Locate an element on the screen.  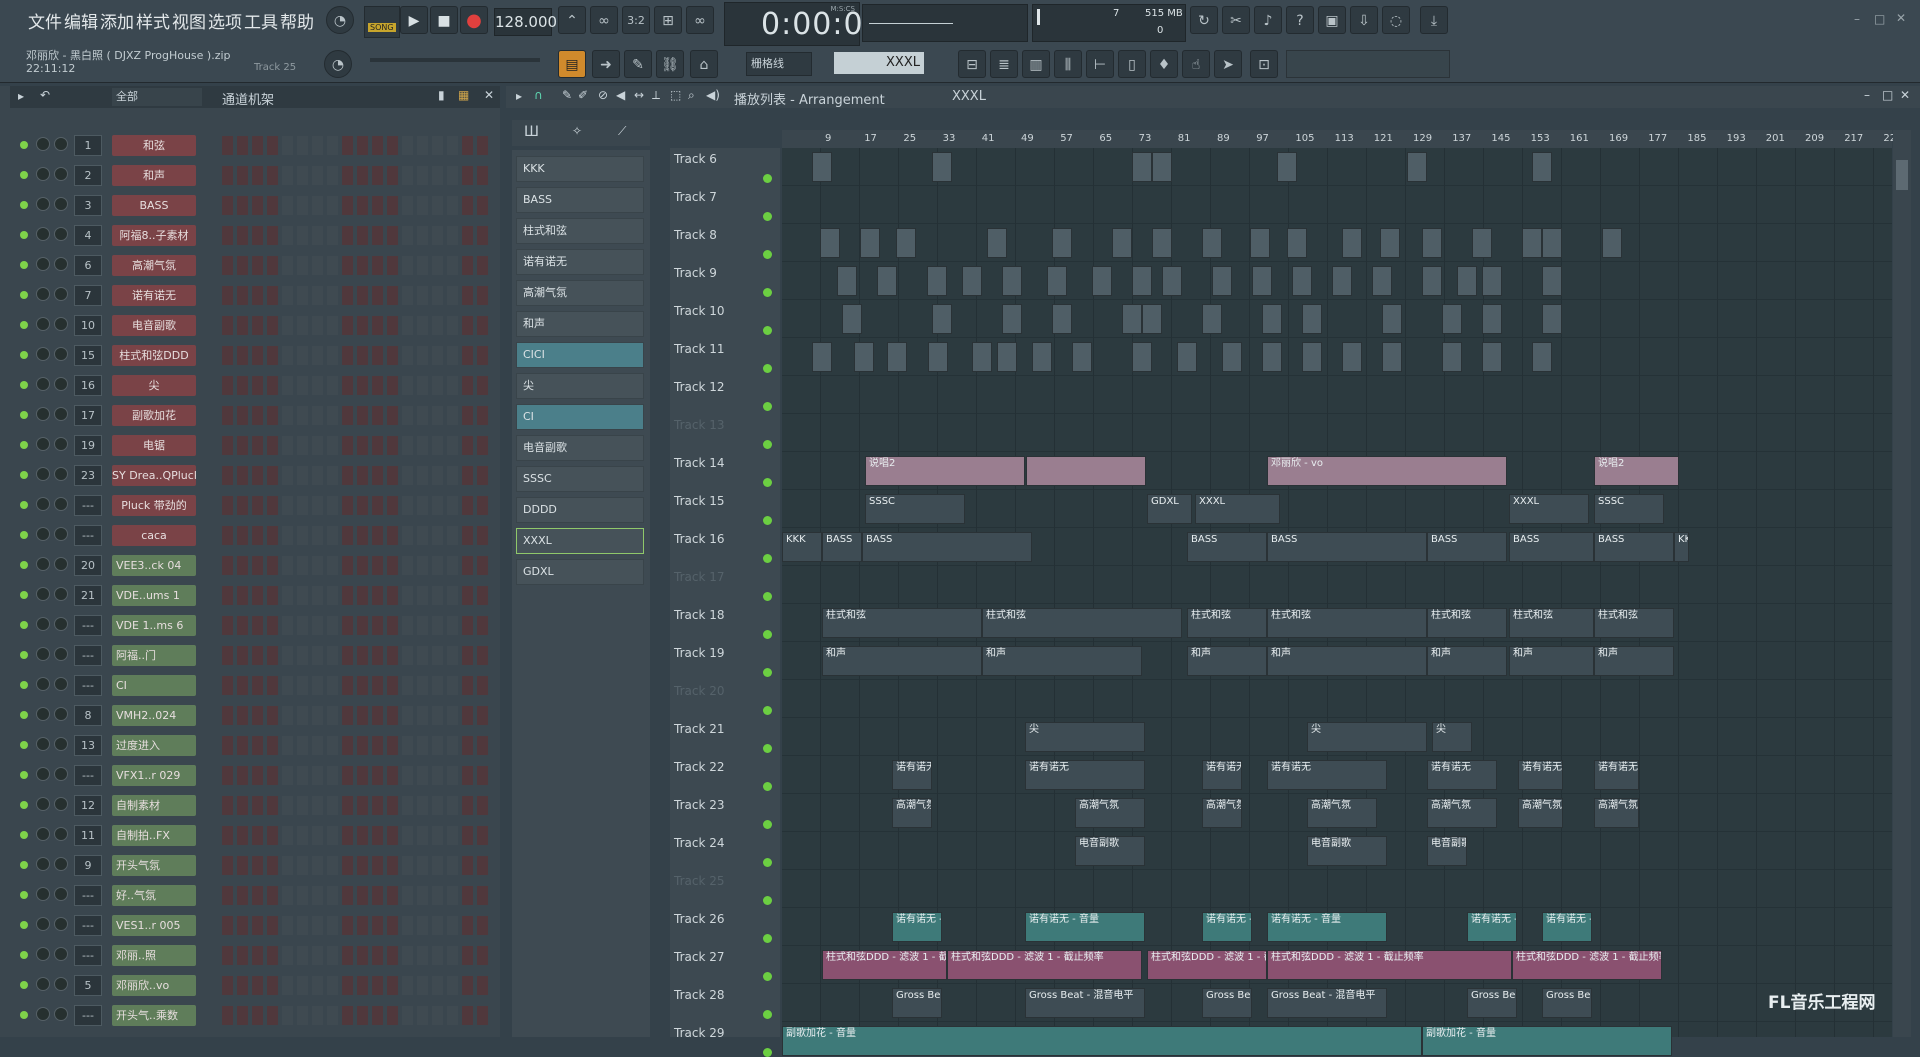
channel-name-button: 和弦 is located at coordinates (154, 145).